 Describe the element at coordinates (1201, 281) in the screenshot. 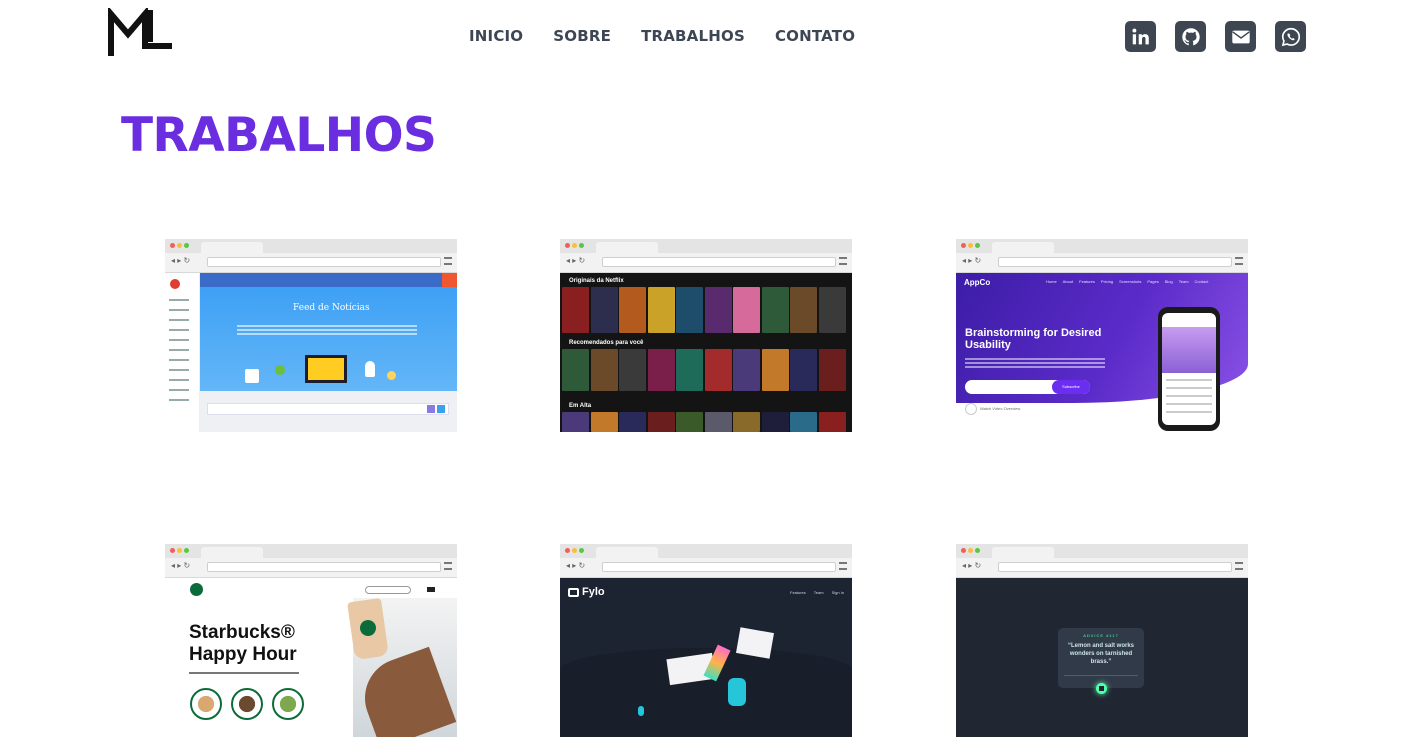

I see `appco-menu-item: Contact` at that location.